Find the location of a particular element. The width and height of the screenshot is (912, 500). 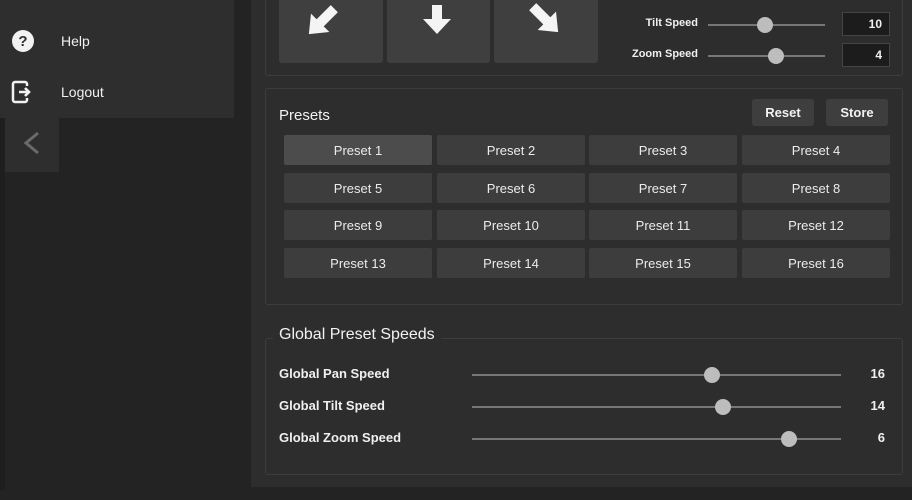

arrow-down-right-icon is located at coordinates (544, 18).